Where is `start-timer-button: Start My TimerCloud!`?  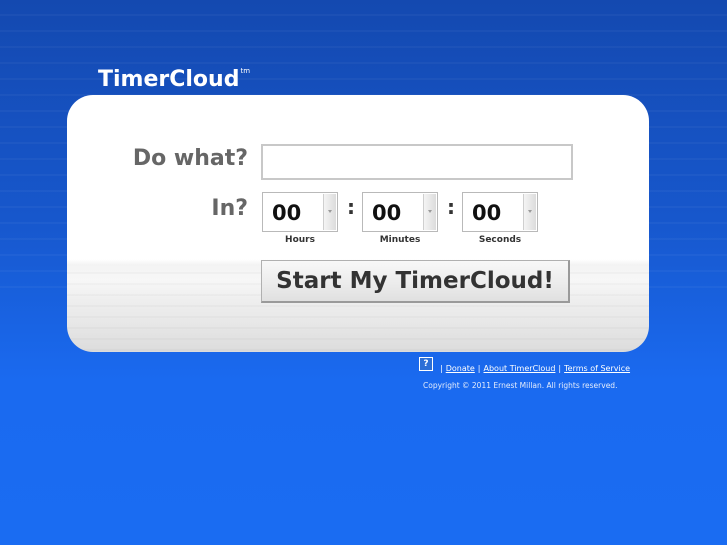 start-timer-button: Start My TimerCloud! is located at coordinates (415, 281).